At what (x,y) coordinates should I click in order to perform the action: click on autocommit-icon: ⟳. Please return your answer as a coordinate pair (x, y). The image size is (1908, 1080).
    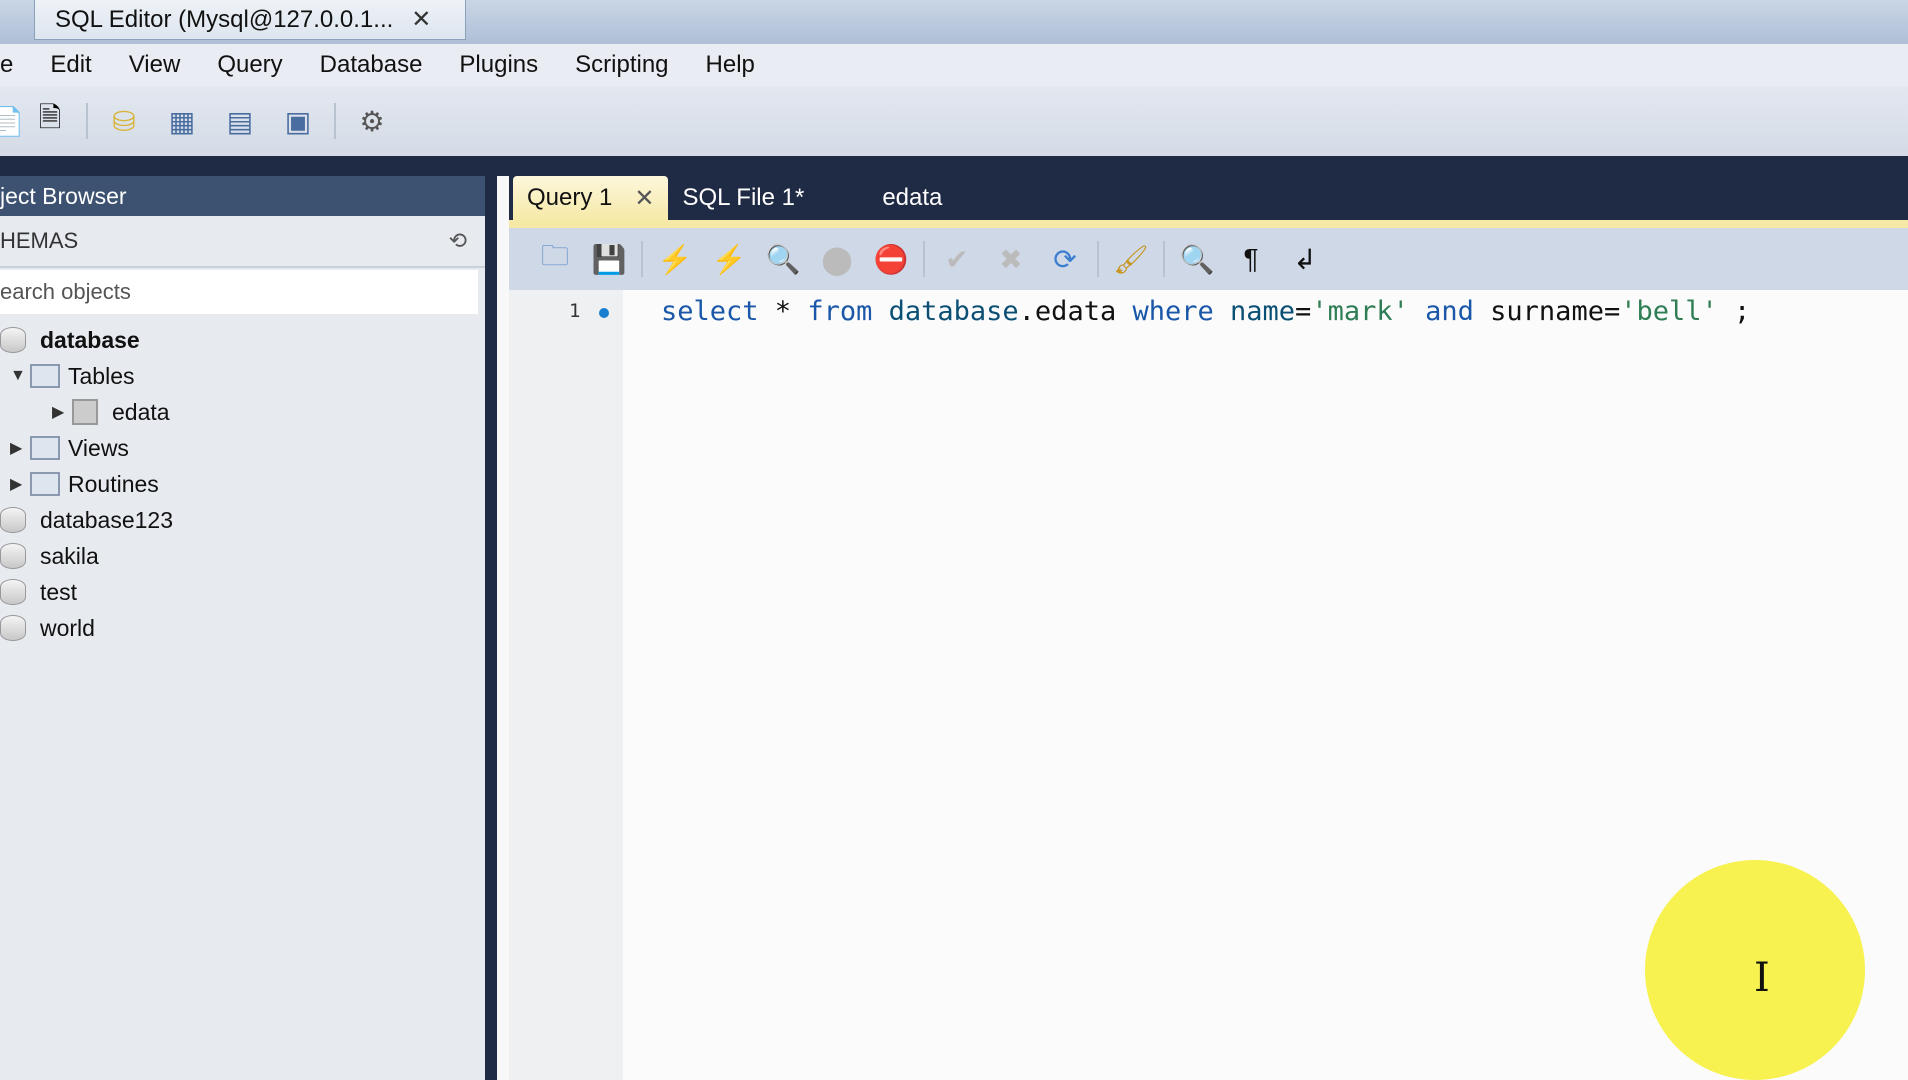
    Looking at the image, I should click on (1065, 259).